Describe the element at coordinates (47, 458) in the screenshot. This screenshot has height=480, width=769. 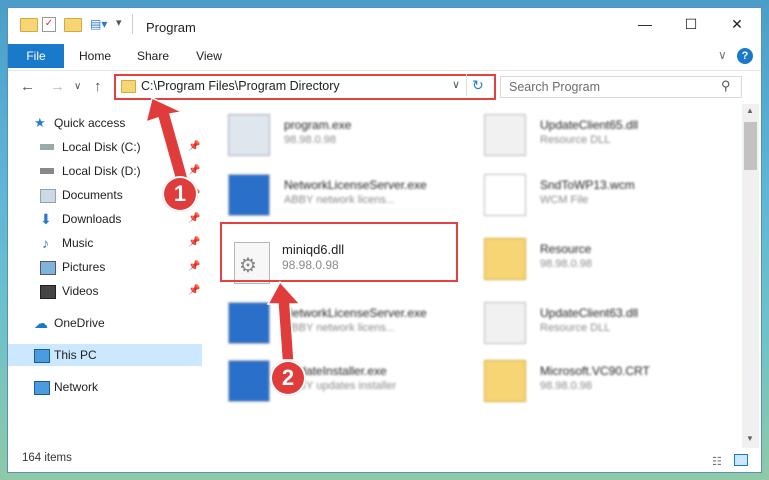
I see `status-item-count: 164 items` at that location.